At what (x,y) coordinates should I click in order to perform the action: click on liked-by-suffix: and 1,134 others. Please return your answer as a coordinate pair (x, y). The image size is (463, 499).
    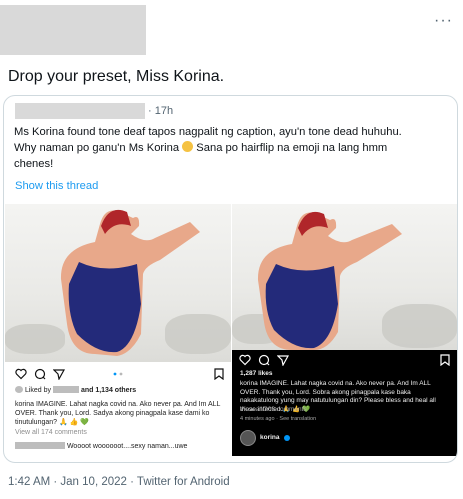
    Looking at the image, I should click on (108, 390).